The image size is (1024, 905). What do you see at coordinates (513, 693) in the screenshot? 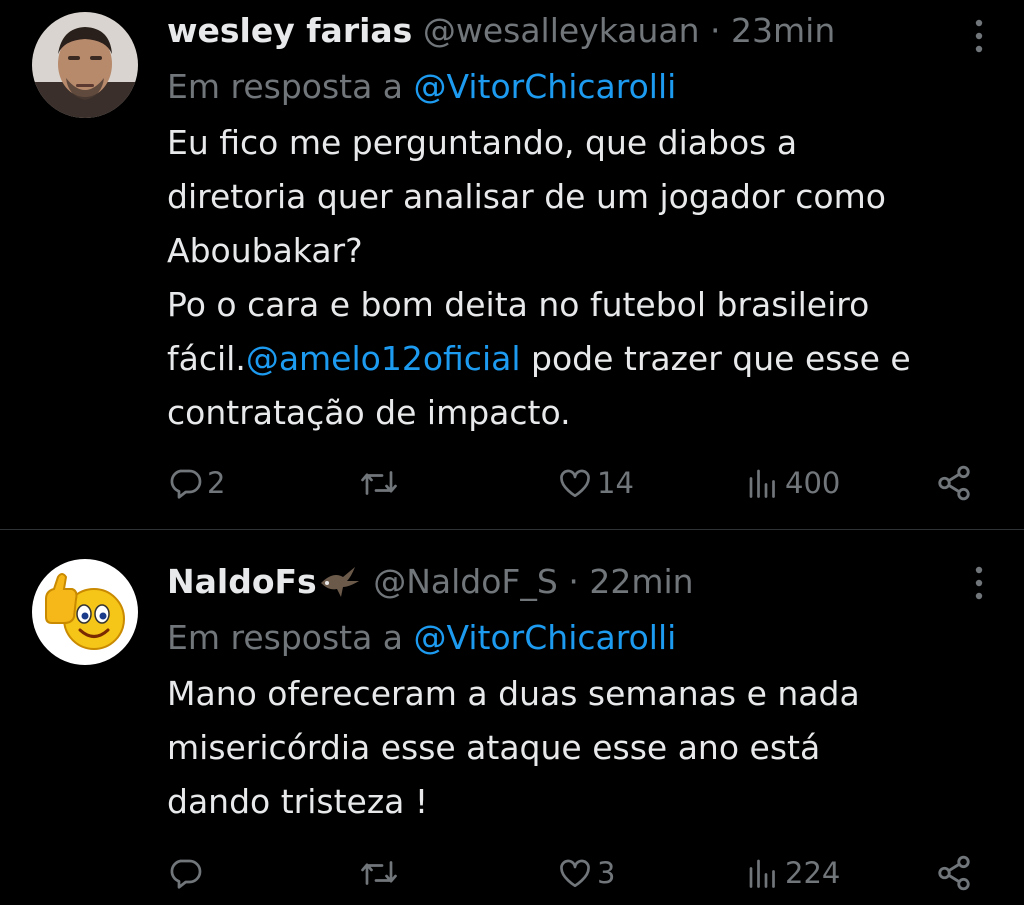
I see `tweet-text-line: Mano ofereceram a duas semanas e nada` at bounding box center [513, 693].